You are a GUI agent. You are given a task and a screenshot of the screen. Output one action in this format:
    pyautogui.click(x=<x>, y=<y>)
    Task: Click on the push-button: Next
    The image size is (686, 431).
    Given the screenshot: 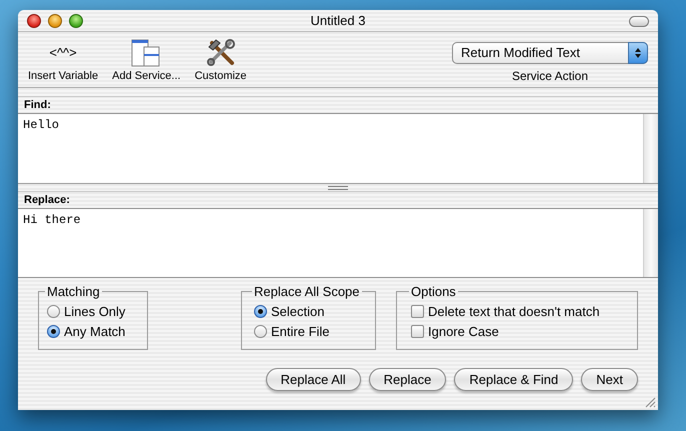 What is the action you would take?
    pyautogui.click(x=609, y=379)
    